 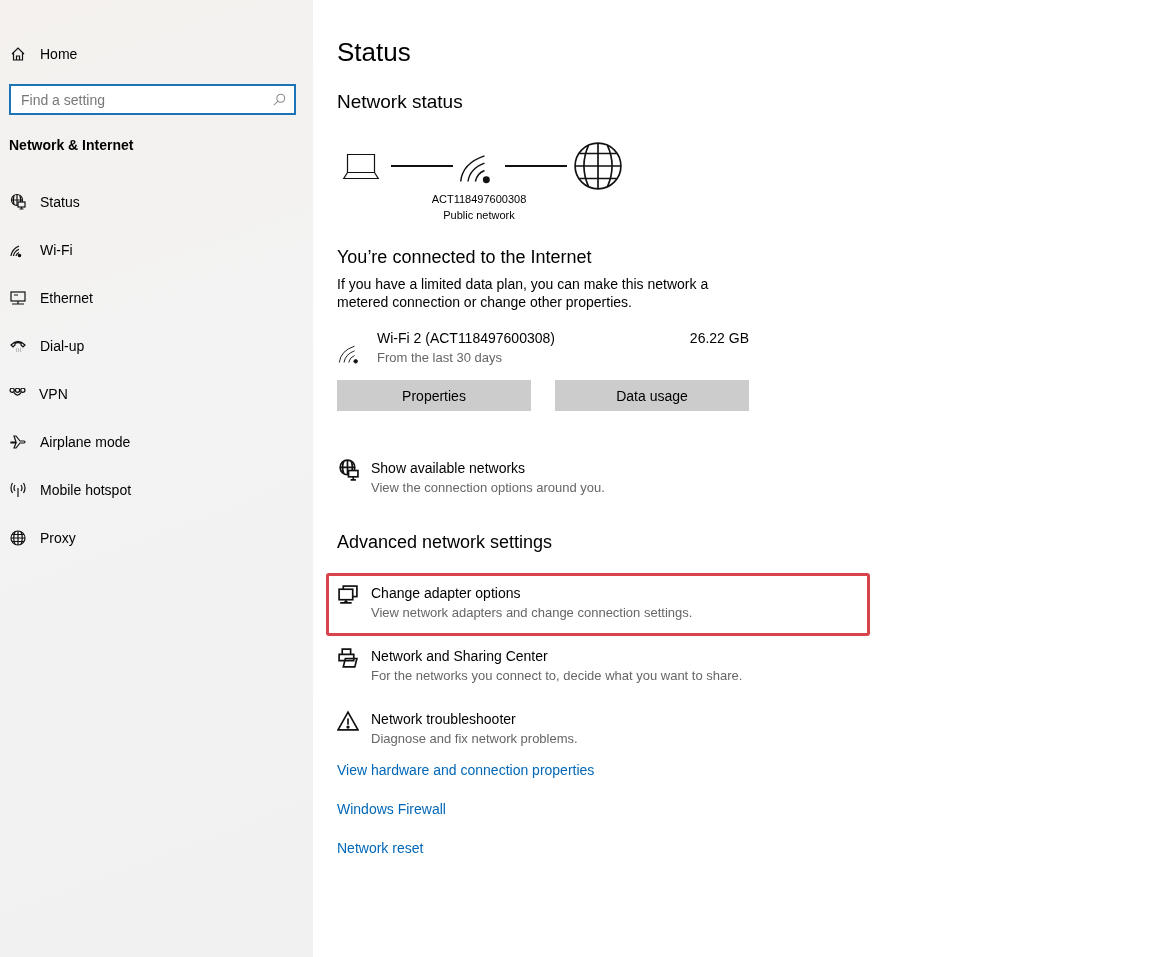 What do you see at coordinates (86, 489) in the screenshot?
I see `sidebar-item: Mobile hotspot` at bounding box center [86, 489].